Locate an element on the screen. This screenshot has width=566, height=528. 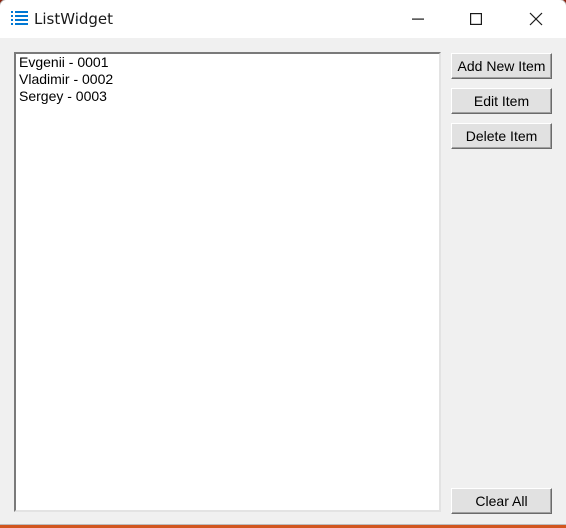
clear-all-button: Clear All is located at coordinates (501, 501).